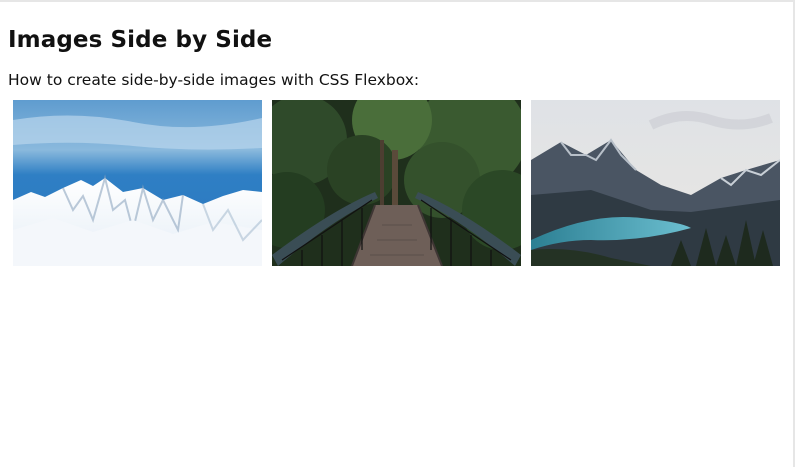  Describe the element at coordinates (655, 183) in the screenshot. I see `mountain-lake-image` at that location.